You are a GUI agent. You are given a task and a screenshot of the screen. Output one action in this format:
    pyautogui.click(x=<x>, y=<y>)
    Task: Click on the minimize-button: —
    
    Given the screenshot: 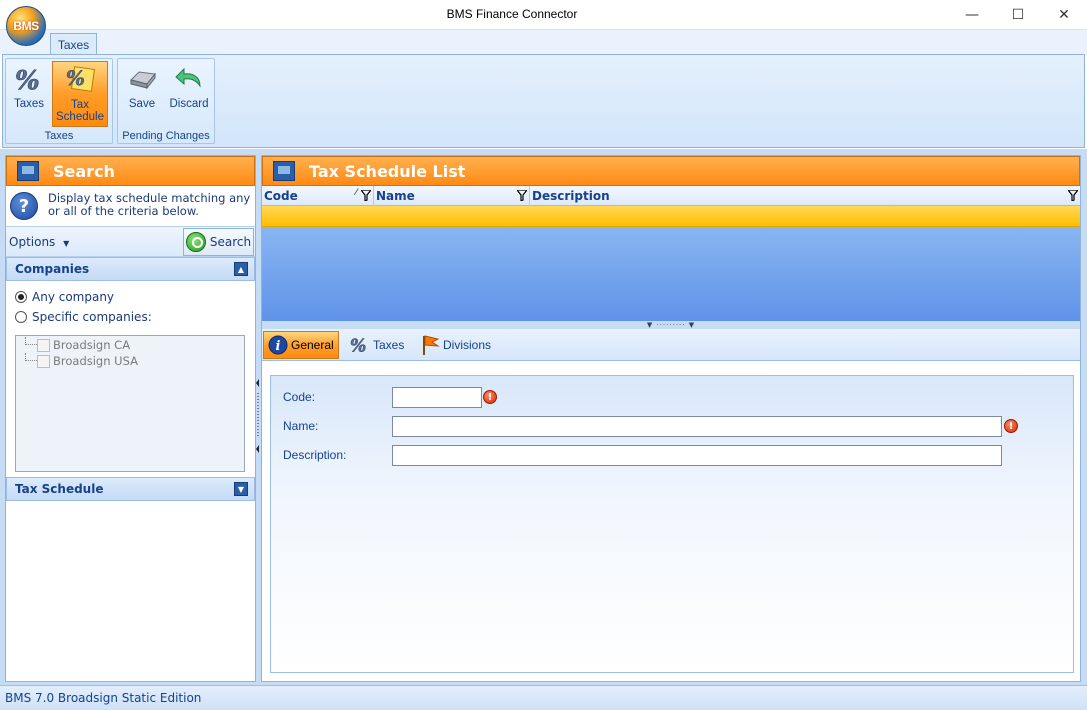 What is the action you would take?
    pyautogui.click(x=972, y=15)
    